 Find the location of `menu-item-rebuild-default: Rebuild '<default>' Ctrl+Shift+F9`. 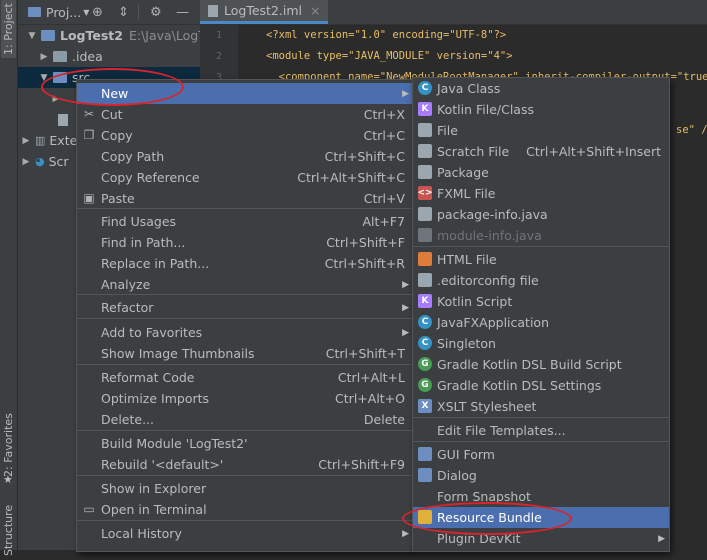

menu-item-rebuild-default: Rebuild '<default>' Ctrl+Shift+F9 is located at coordinates (245, 464).